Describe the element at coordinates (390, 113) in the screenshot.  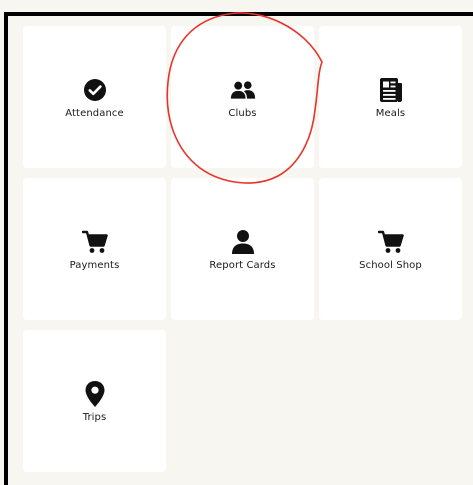
I see `tile-label: Meals` at that location.